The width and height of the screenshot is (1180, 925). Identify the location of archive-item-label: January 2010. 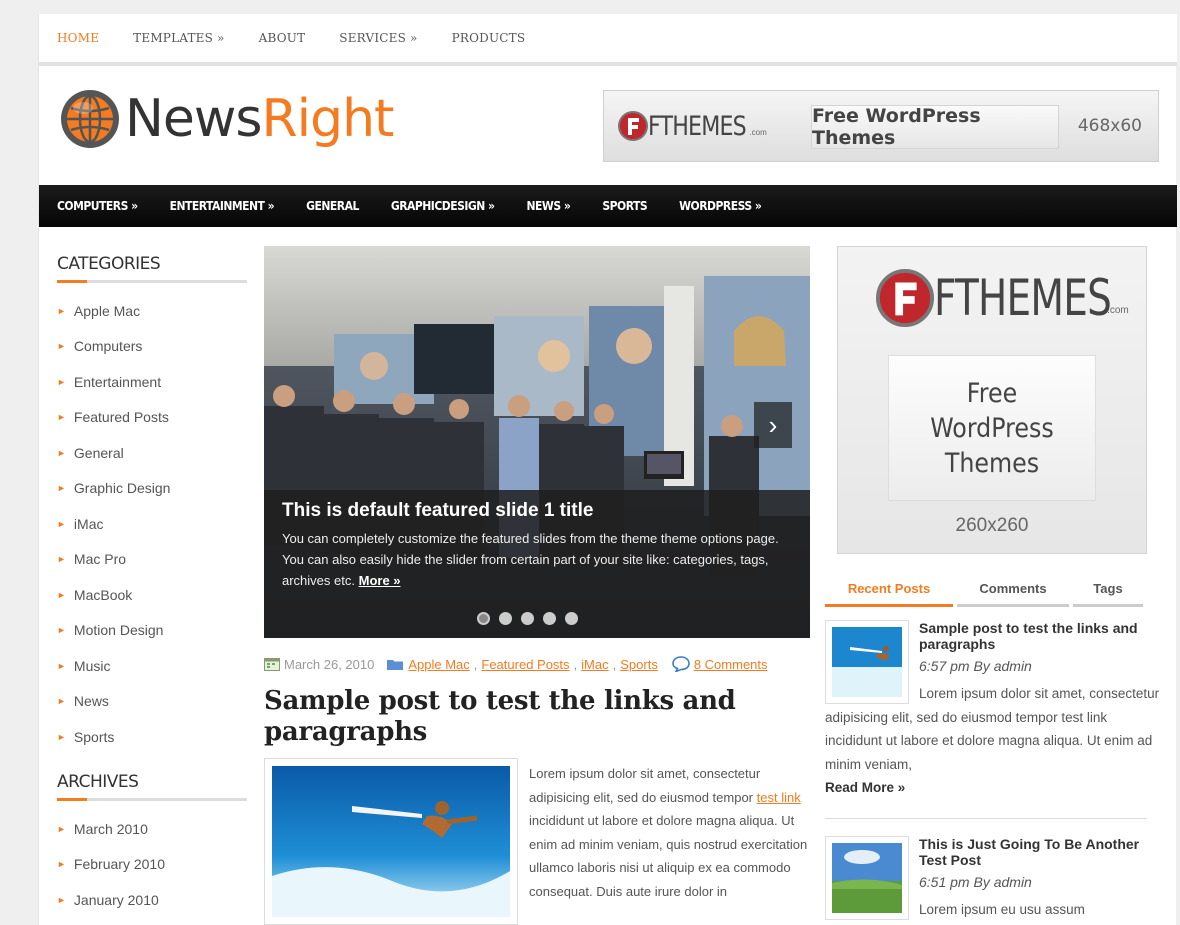
(116, 899).